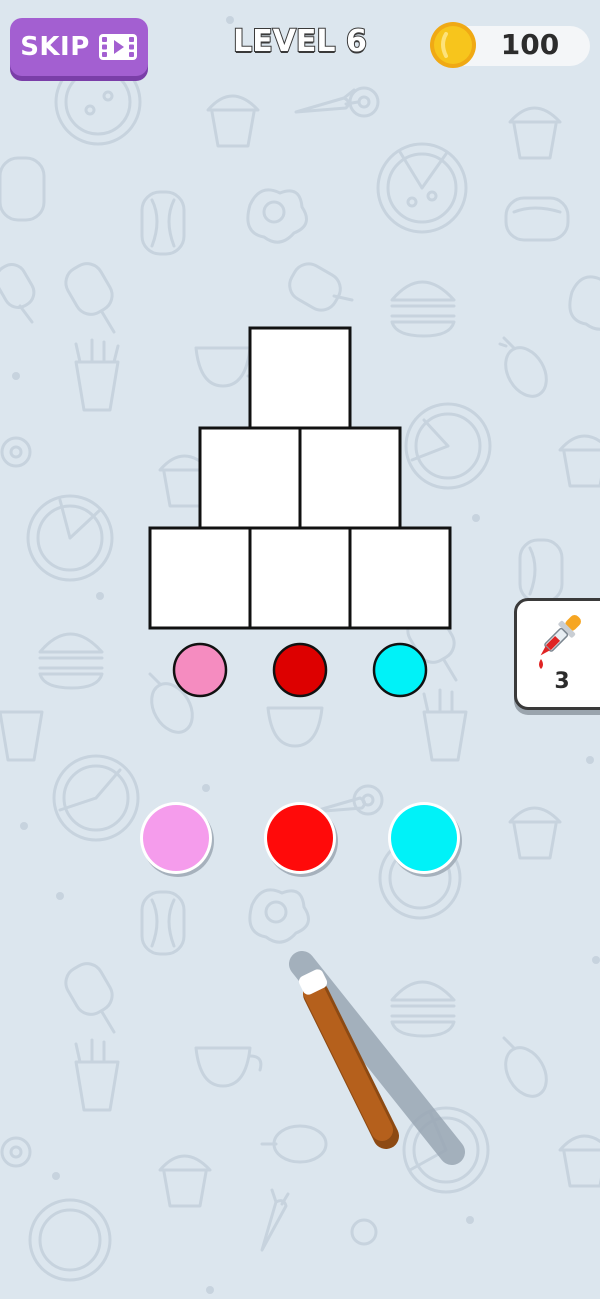  Describe the element at coordinates (560, 642) in the screenshot. I see `dropper-icon` at that location.